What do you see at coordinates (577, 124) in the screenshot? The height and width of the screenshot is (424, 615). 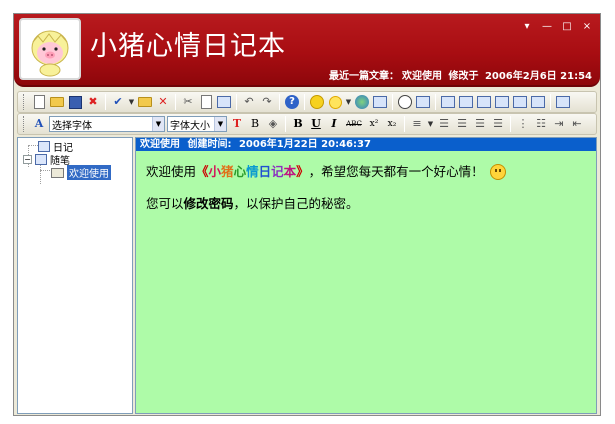 I see `outdent-button: ⇤` at bounding box center [577, 124].